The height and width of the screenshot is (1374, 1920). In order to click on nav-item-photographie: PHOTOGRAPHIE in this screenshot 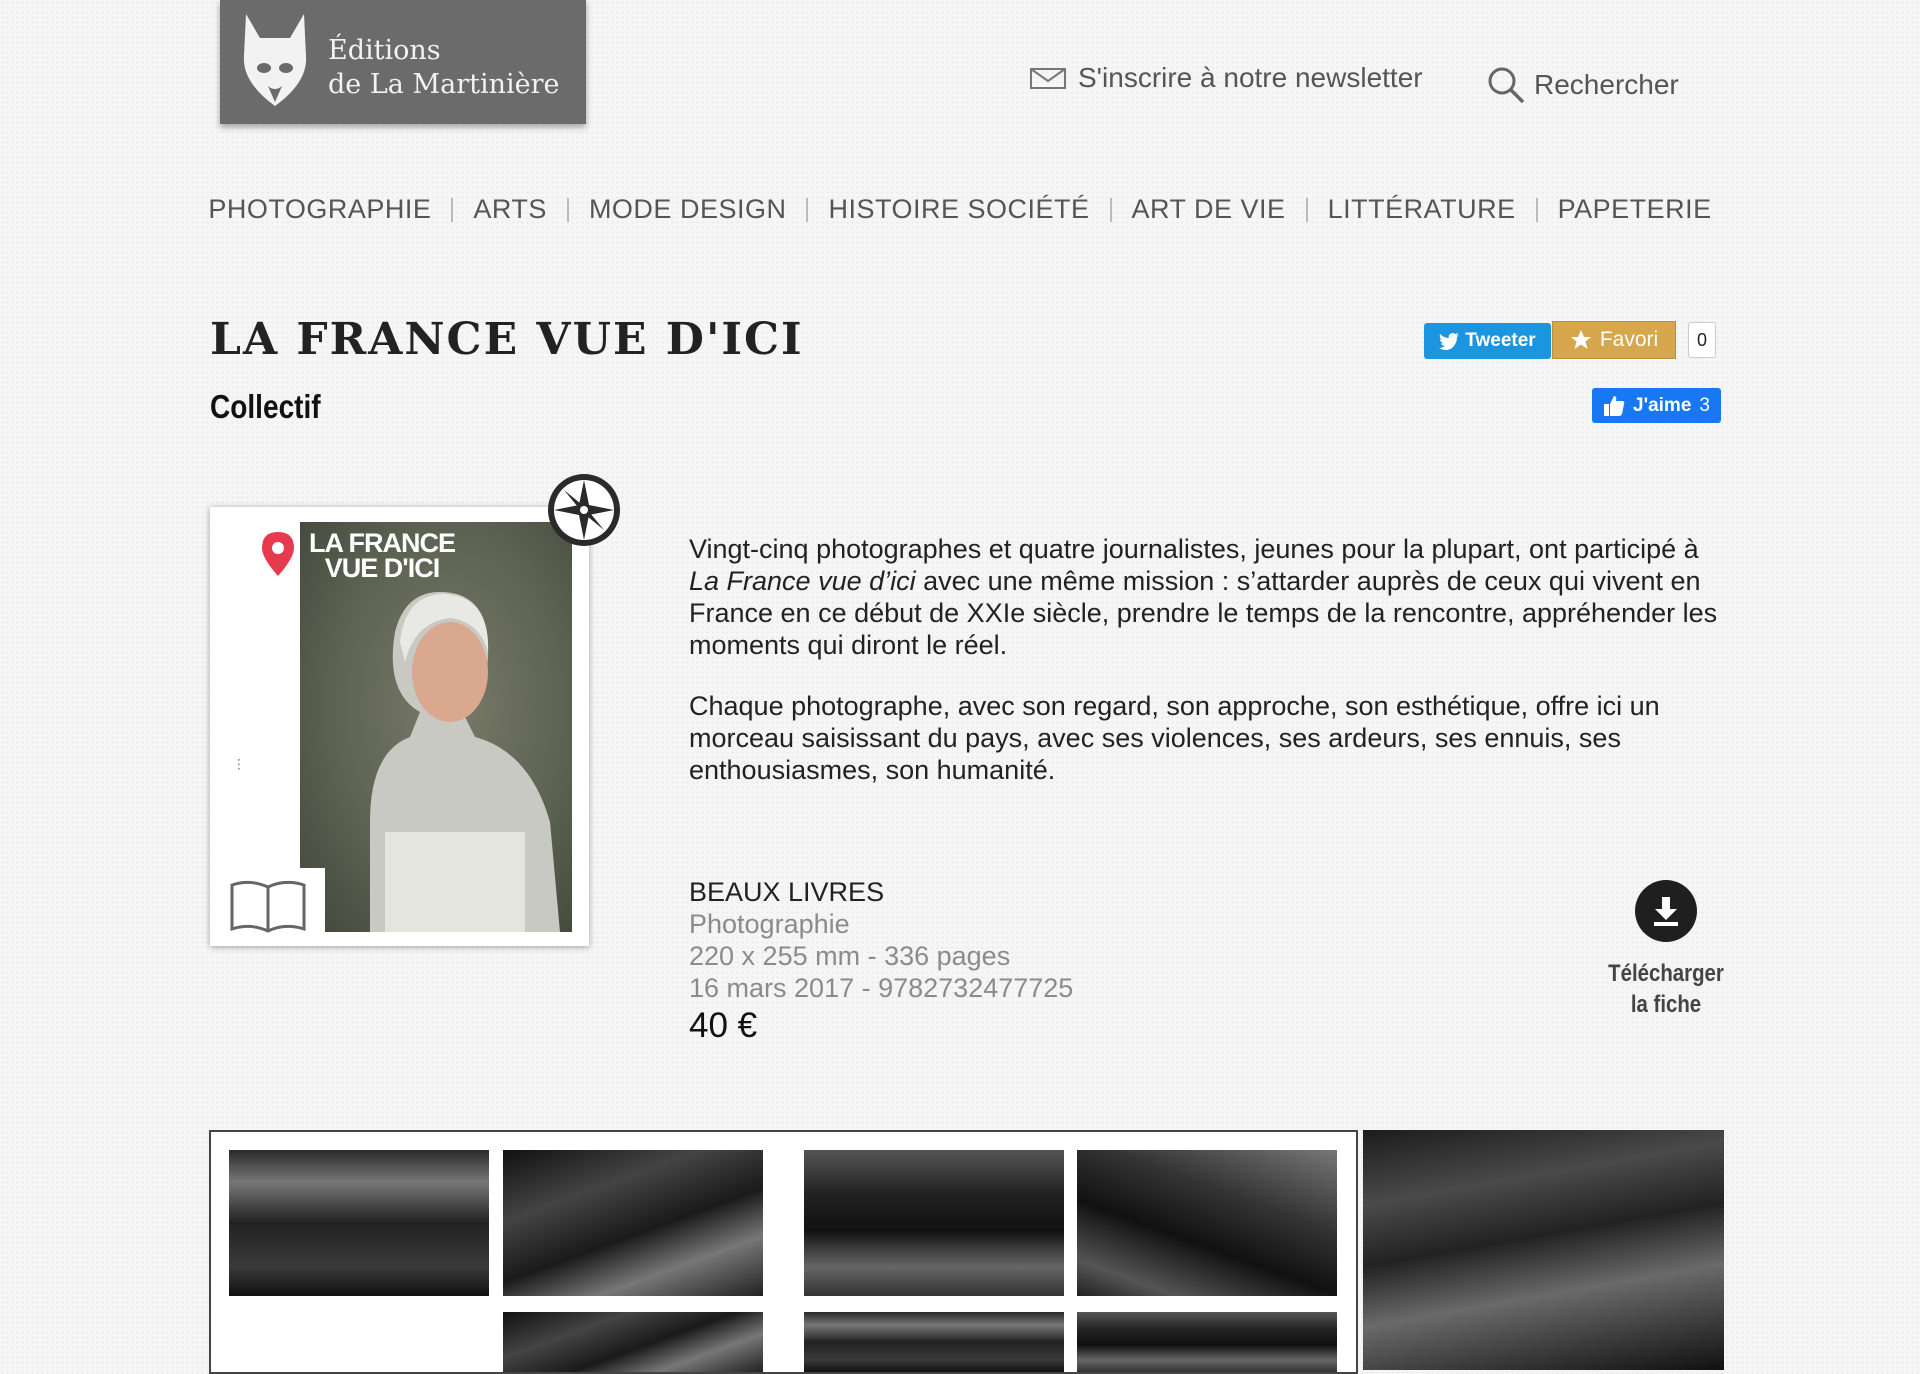, I will do `click(319, 209)`.